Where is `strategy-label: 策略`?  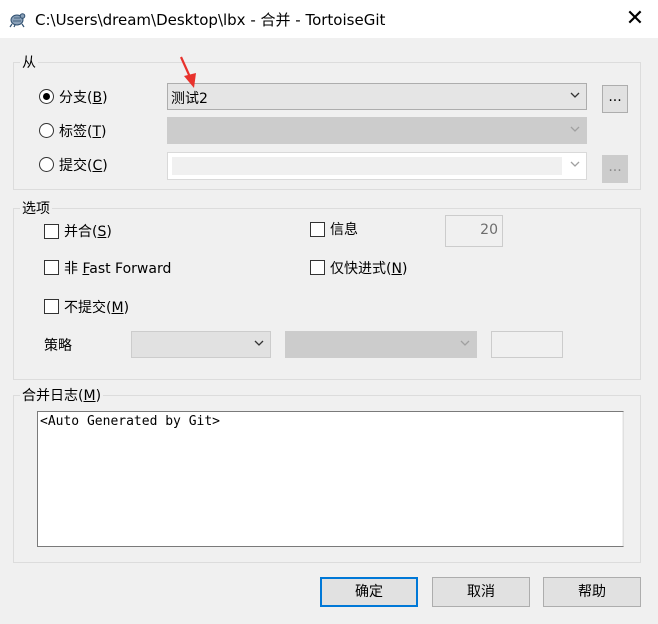
strategy-label: 策略 is located at coordinates (58, 346).